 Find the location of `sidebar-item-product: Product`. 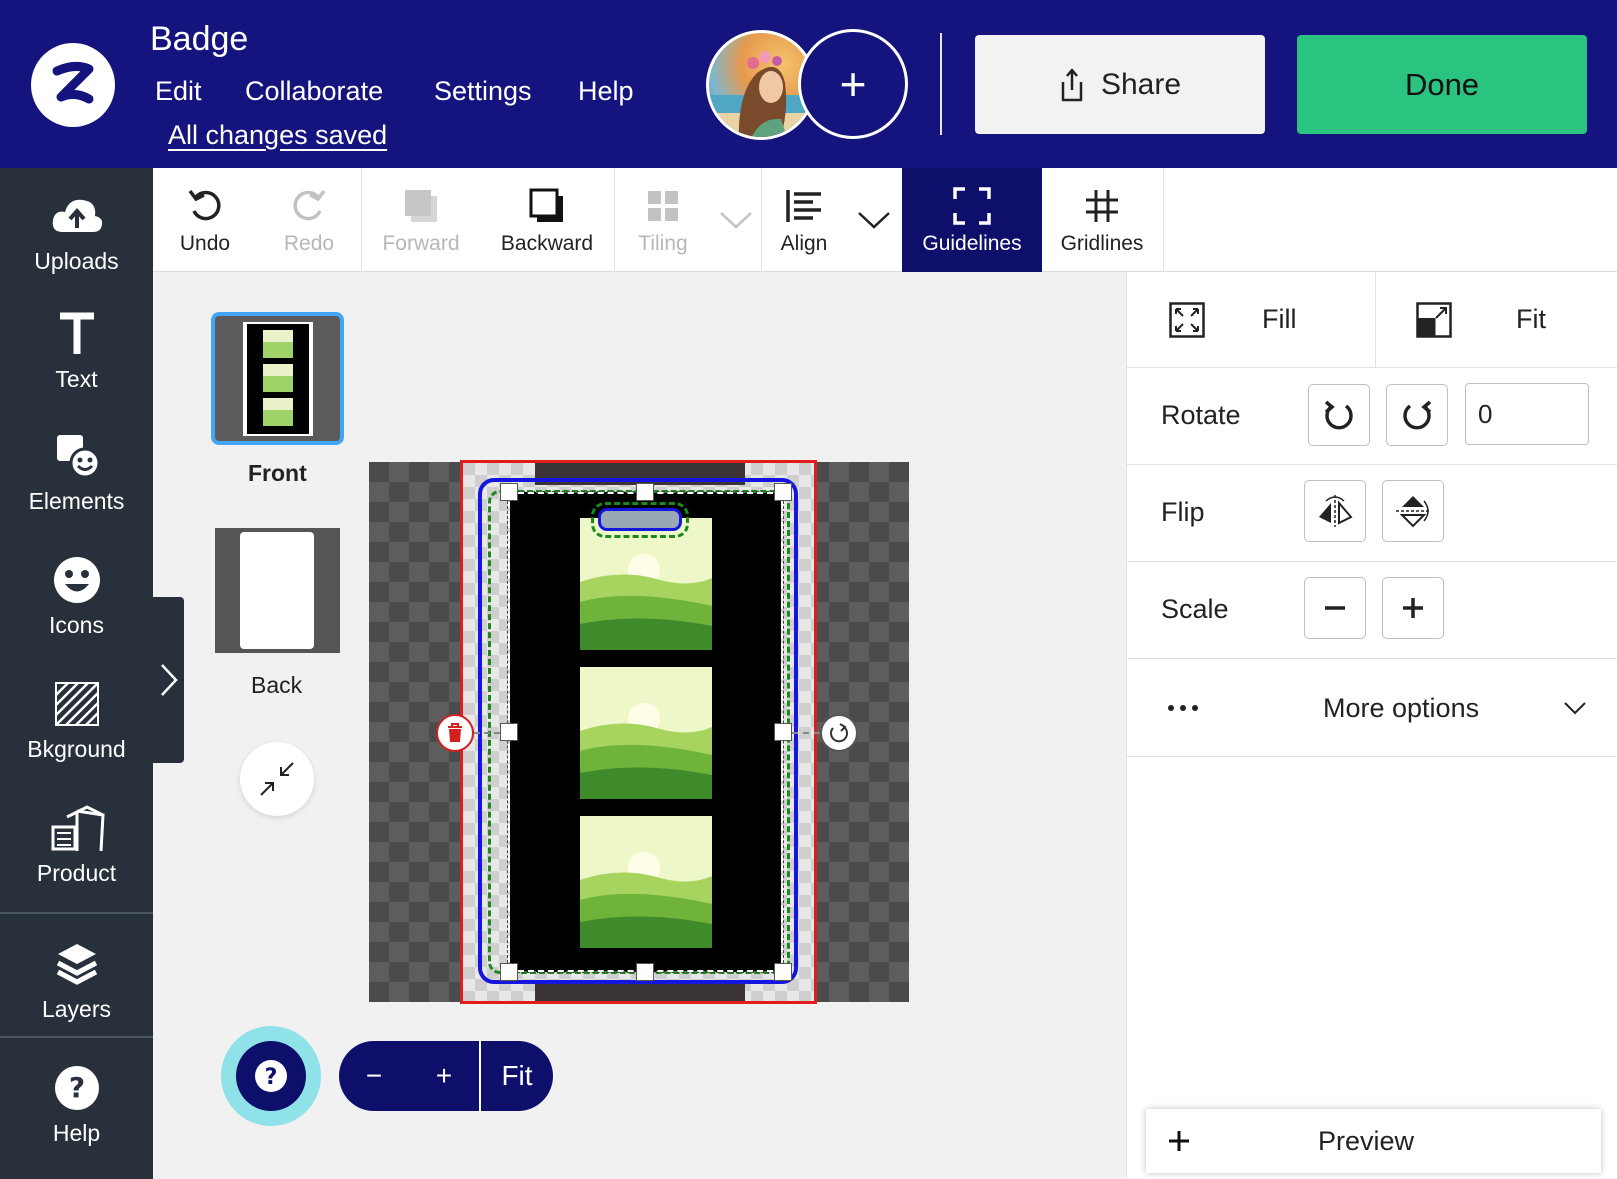

sidebar-item-product: Product is located at coordinates (76, 844).